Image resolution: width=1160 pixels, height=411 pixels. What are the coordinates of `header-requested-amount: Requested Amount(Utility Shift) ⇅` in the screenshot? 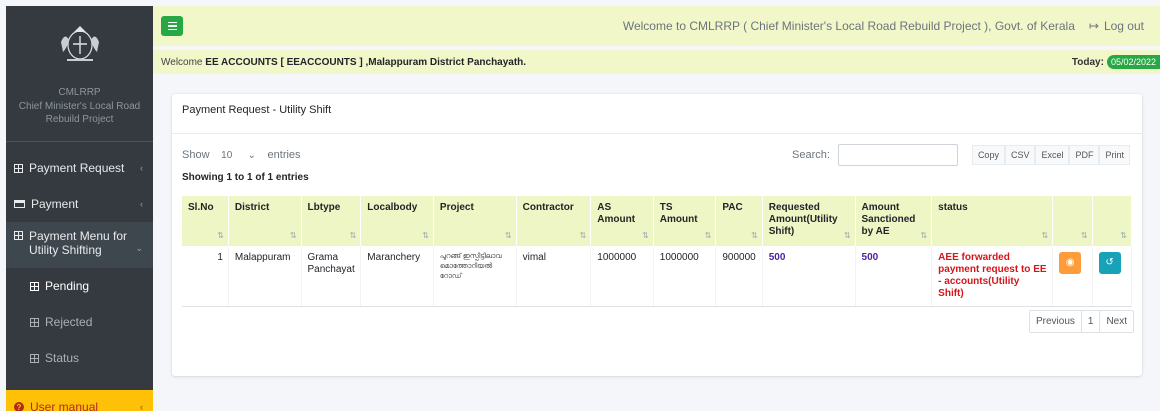 It's located at (809, 221).